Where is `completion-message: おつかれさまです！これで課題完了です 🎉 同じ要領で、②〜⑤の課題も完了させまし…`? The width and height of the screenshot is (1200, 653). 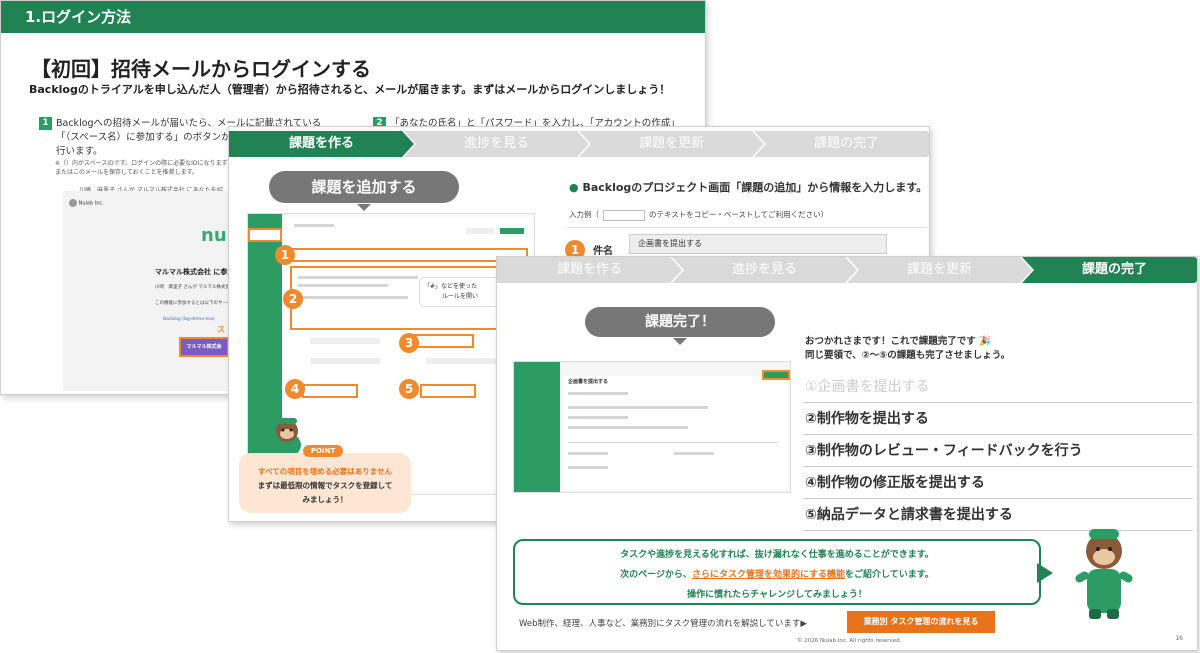
completion-message: おつかれさまです！これで課題完了です 🎉 同じ要領で、②〜⑤の課題も完了させまし… is located at coordinates (907, 349).